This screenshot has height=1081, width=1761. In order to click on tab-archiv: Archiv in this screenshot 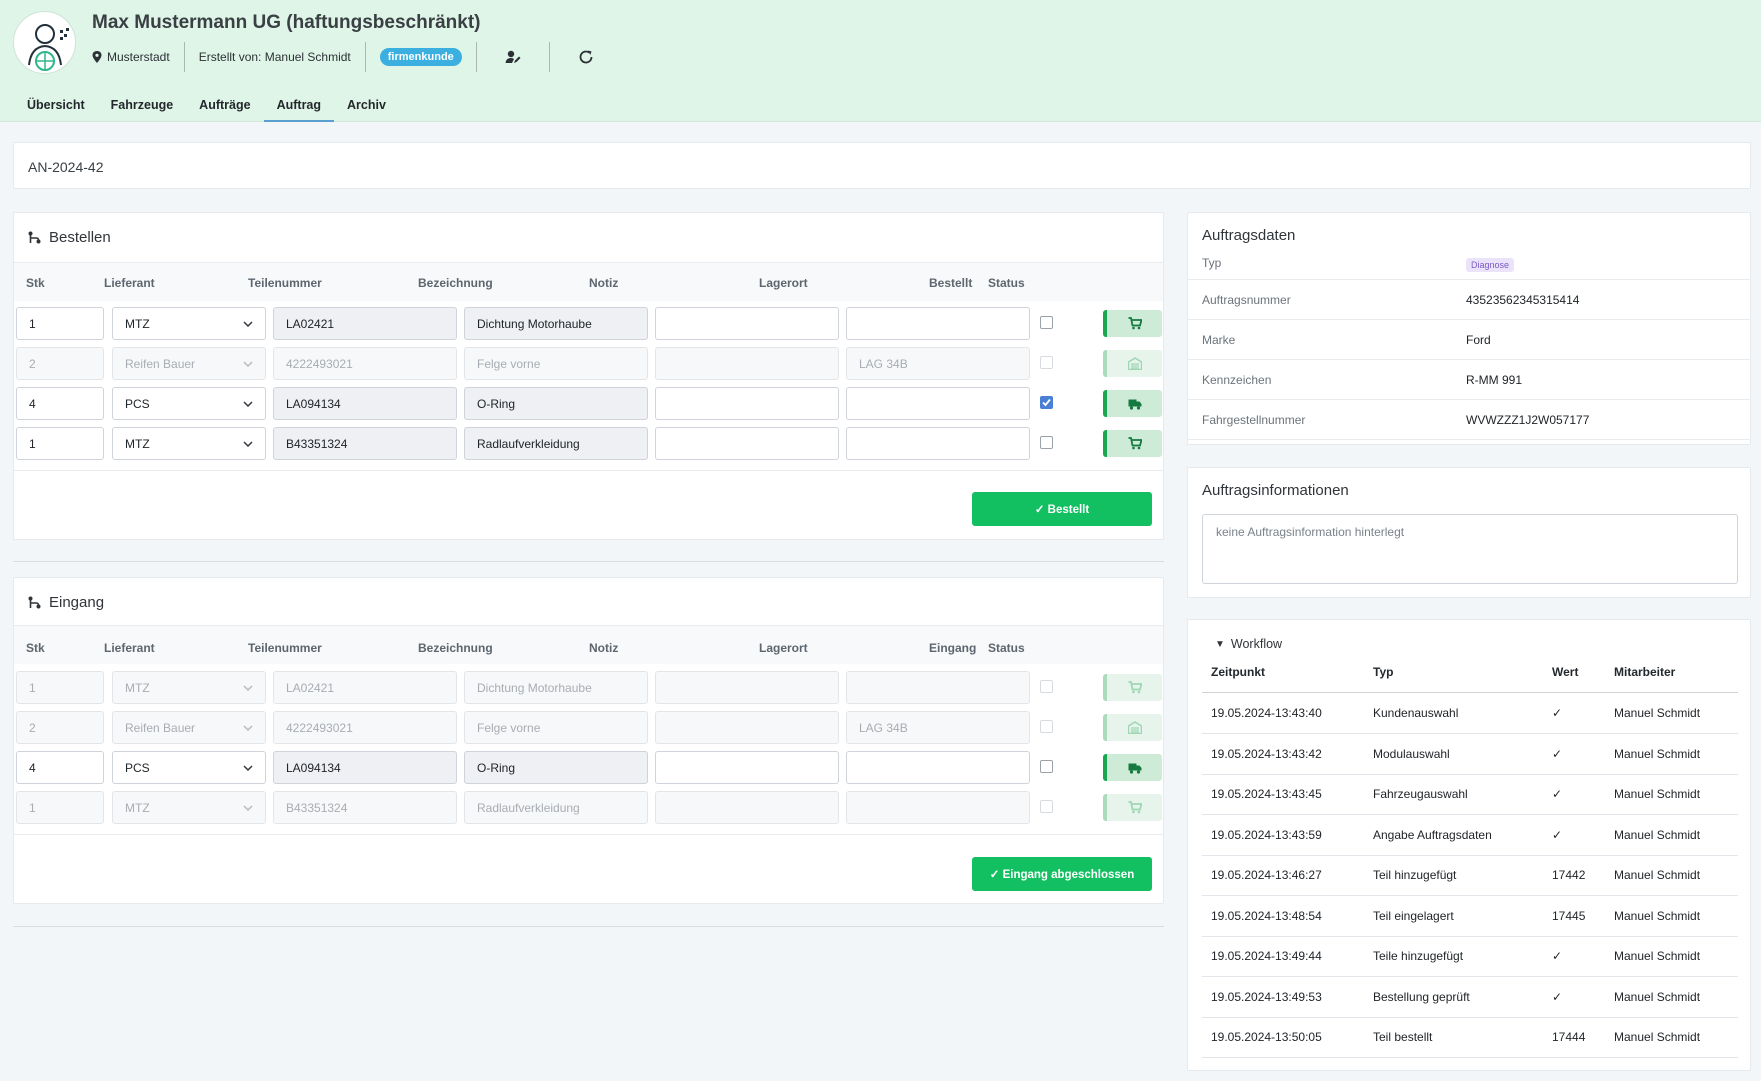, I will do `click(366, 108)`.